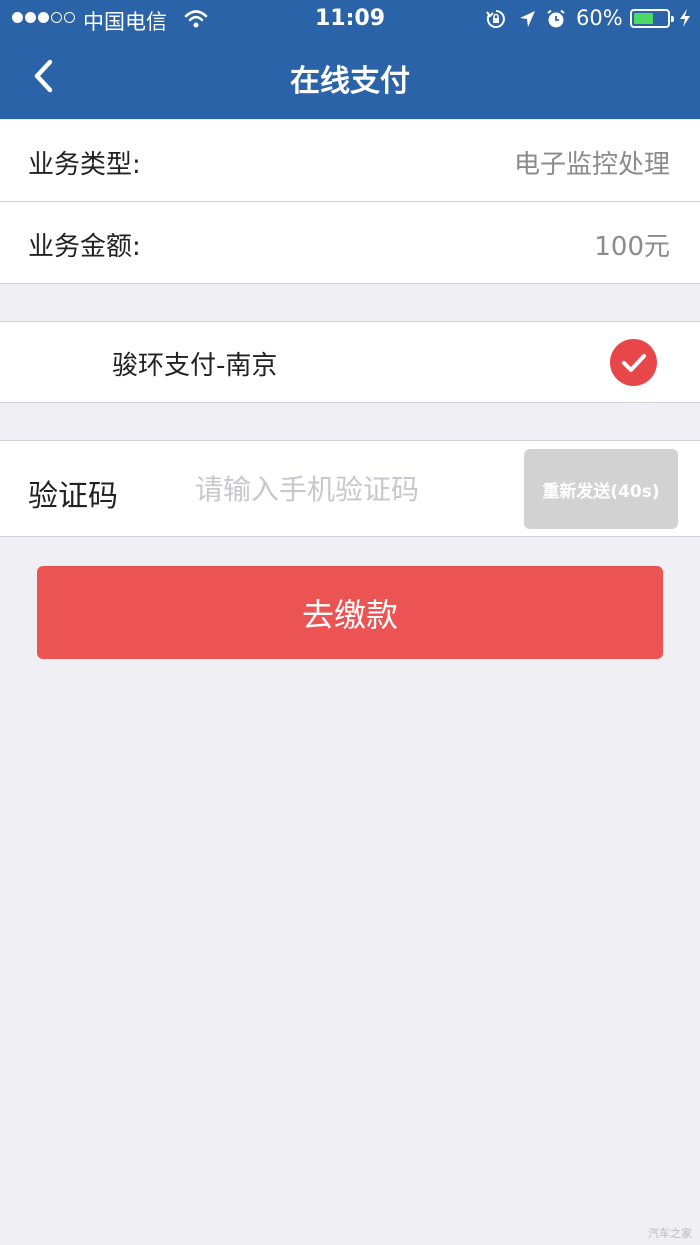 The height and width of the screenshot is (1245, 700). I want to click on business-amount-value: 100元, so click(632, 247).